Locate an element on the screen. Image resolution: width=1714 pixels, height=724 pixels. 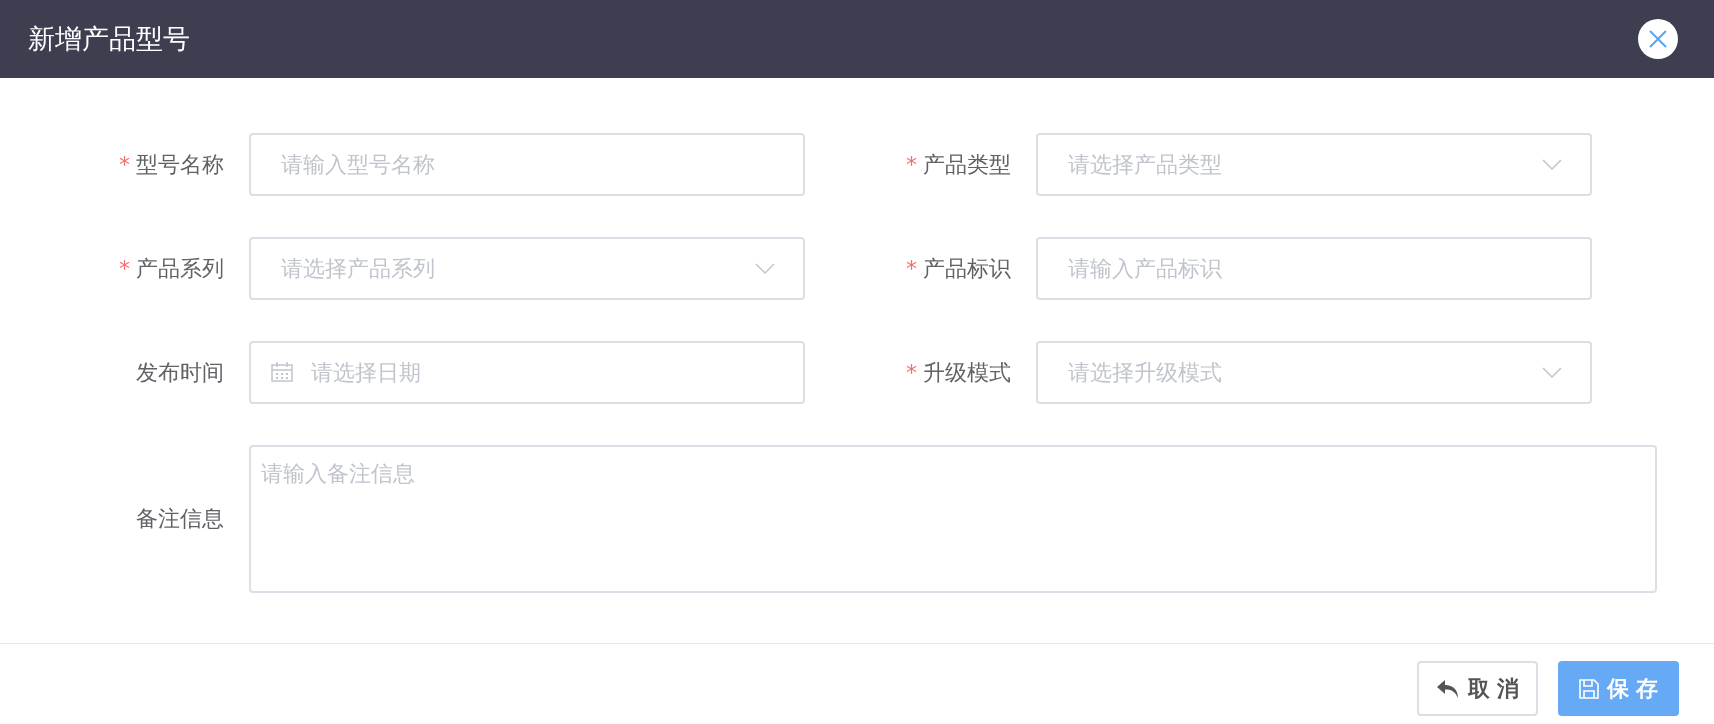
field-label: 产品类型 is located at coordinates (967, 164).